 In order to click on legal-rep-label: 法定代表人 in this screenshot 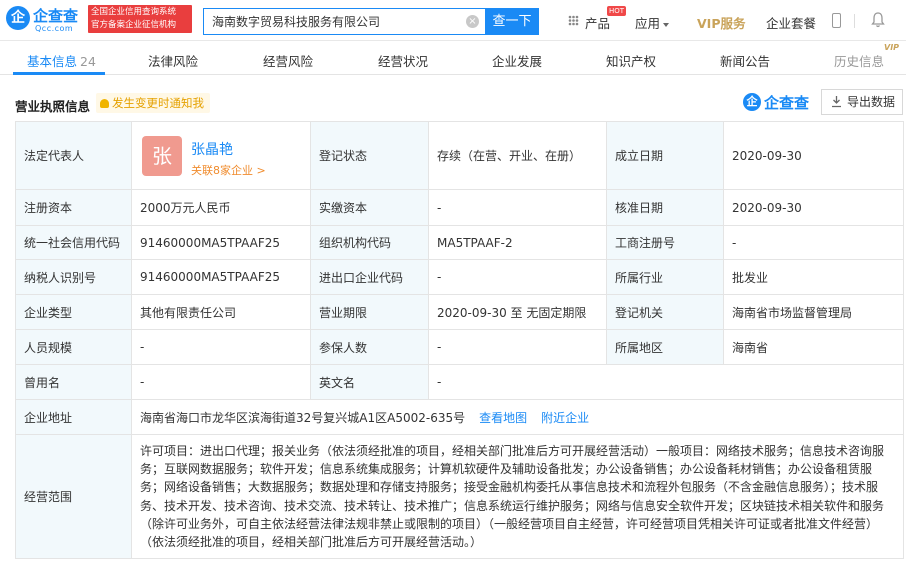, I will do `click(73, 155)`.